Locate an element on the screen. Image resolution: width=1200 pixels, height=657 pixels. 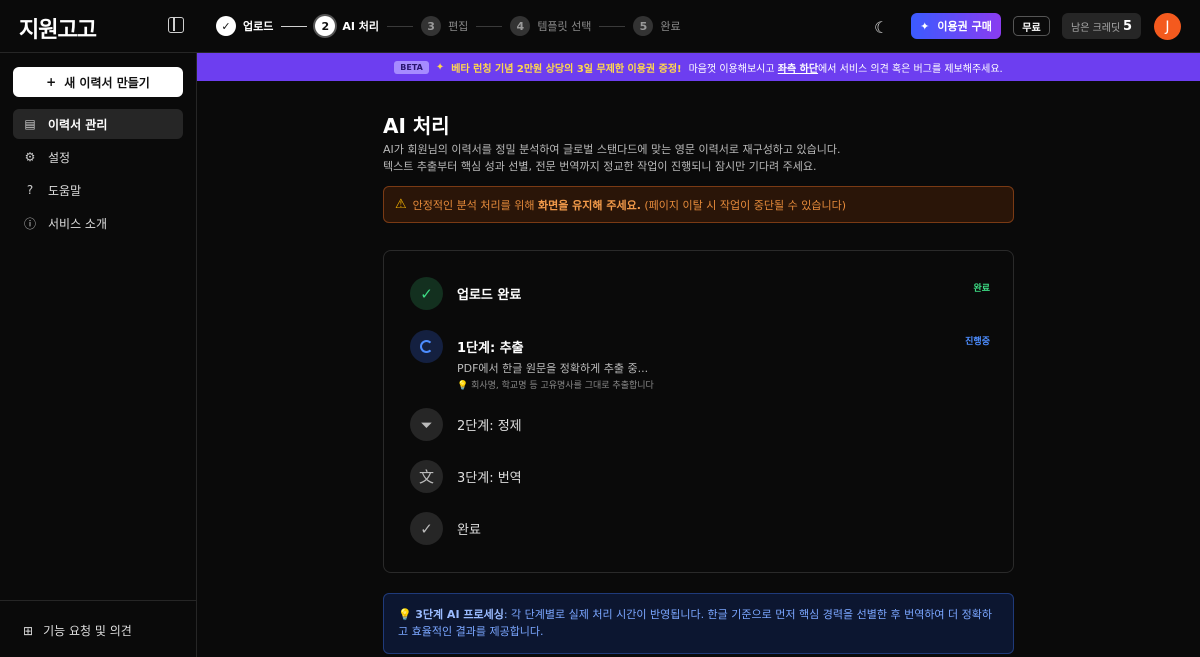
plus-icon: + is located at coordinates (51, 82).